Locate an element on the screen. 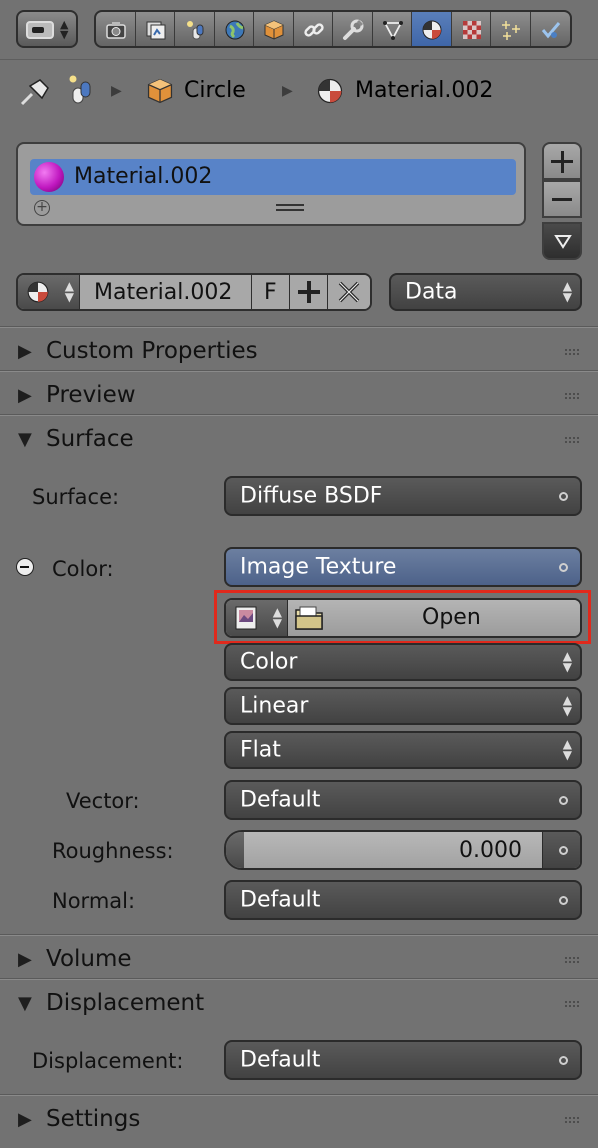 This screenshot has width=598, height=1148. resize-grip-icon is located at coordinates (290, 207).